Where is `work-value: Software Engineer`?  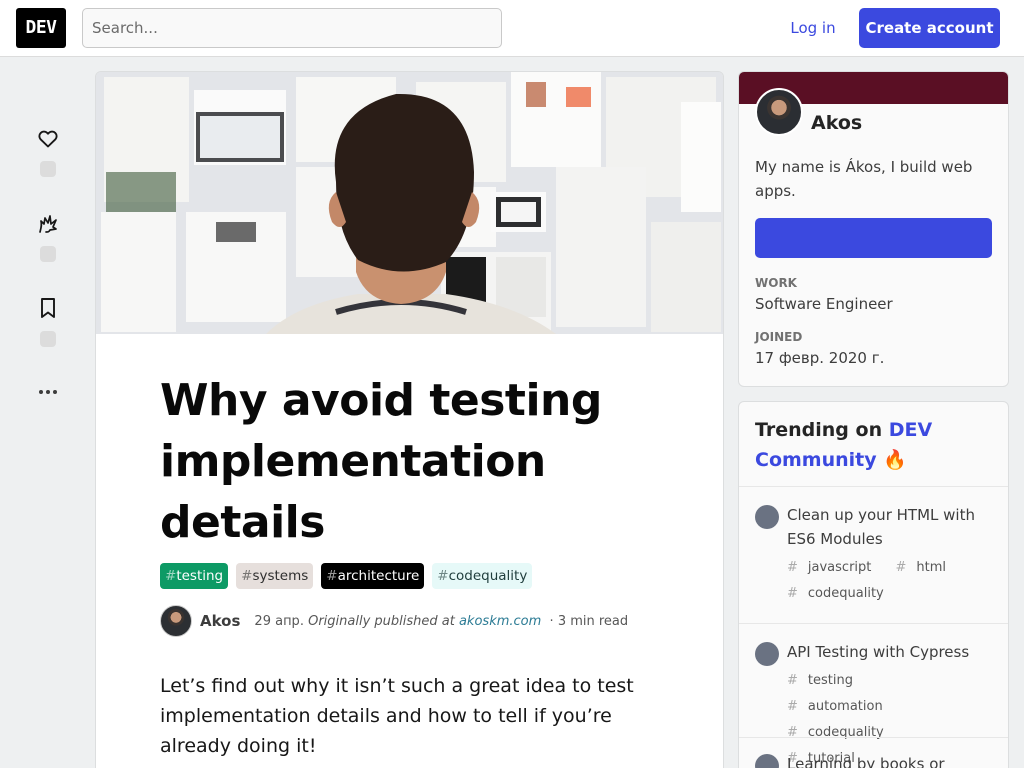
work-value: Software Engineer is located at coordinates (824, 304).